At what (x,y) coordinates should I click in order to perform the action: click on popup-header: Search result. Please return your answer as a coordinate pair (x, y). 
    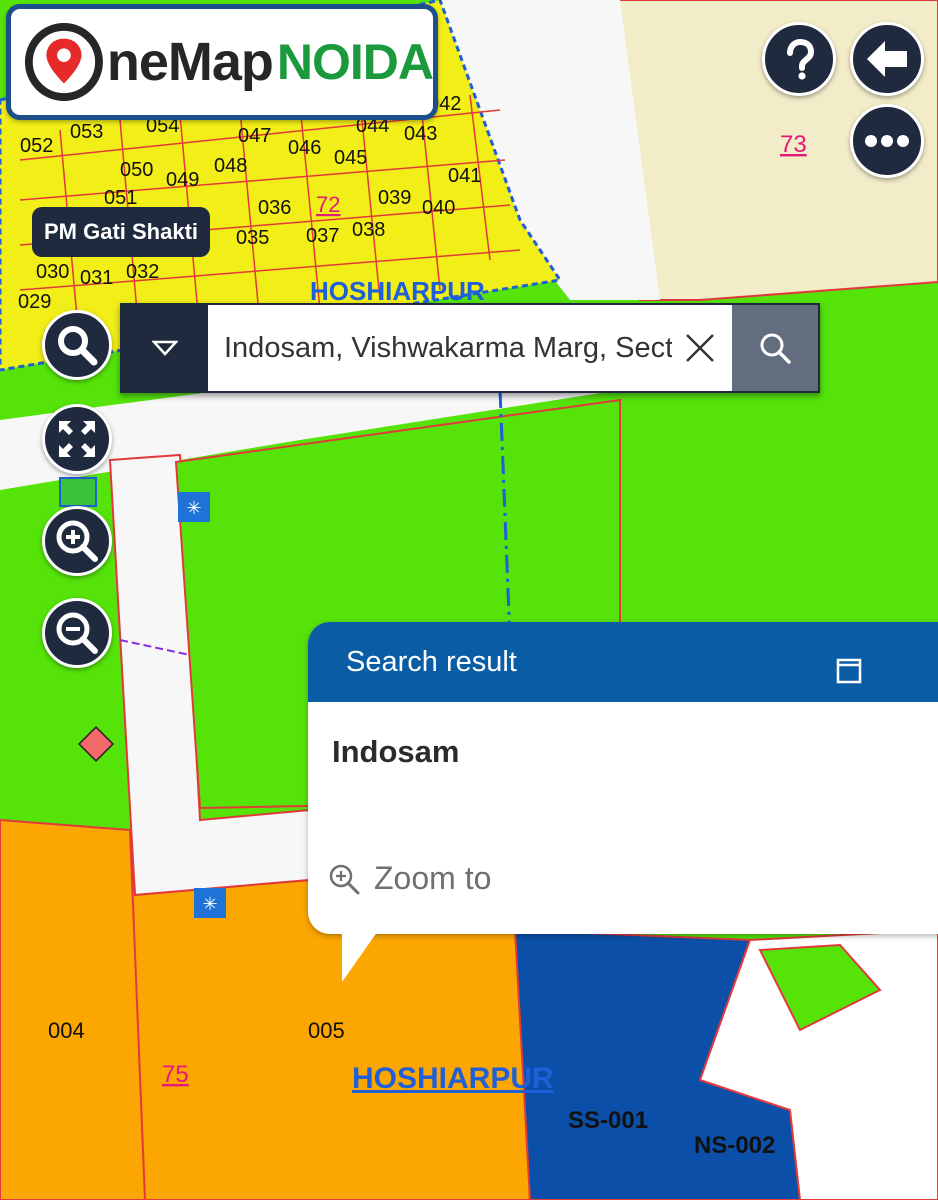
    Looking at the image, I should click on (623, 662).